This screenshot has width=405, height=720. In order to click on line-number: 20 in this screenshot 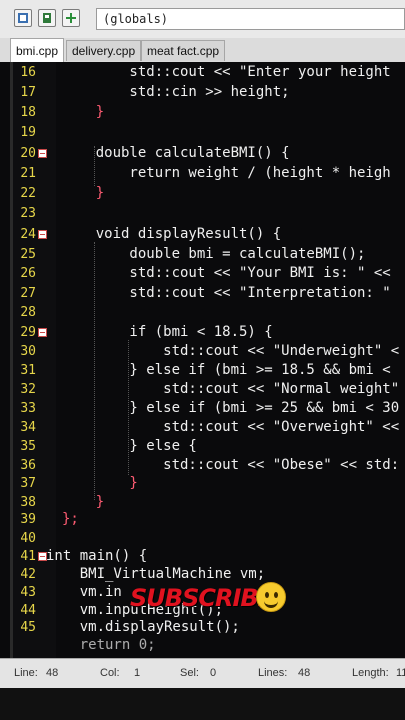, I will do `click(28, 153)`.